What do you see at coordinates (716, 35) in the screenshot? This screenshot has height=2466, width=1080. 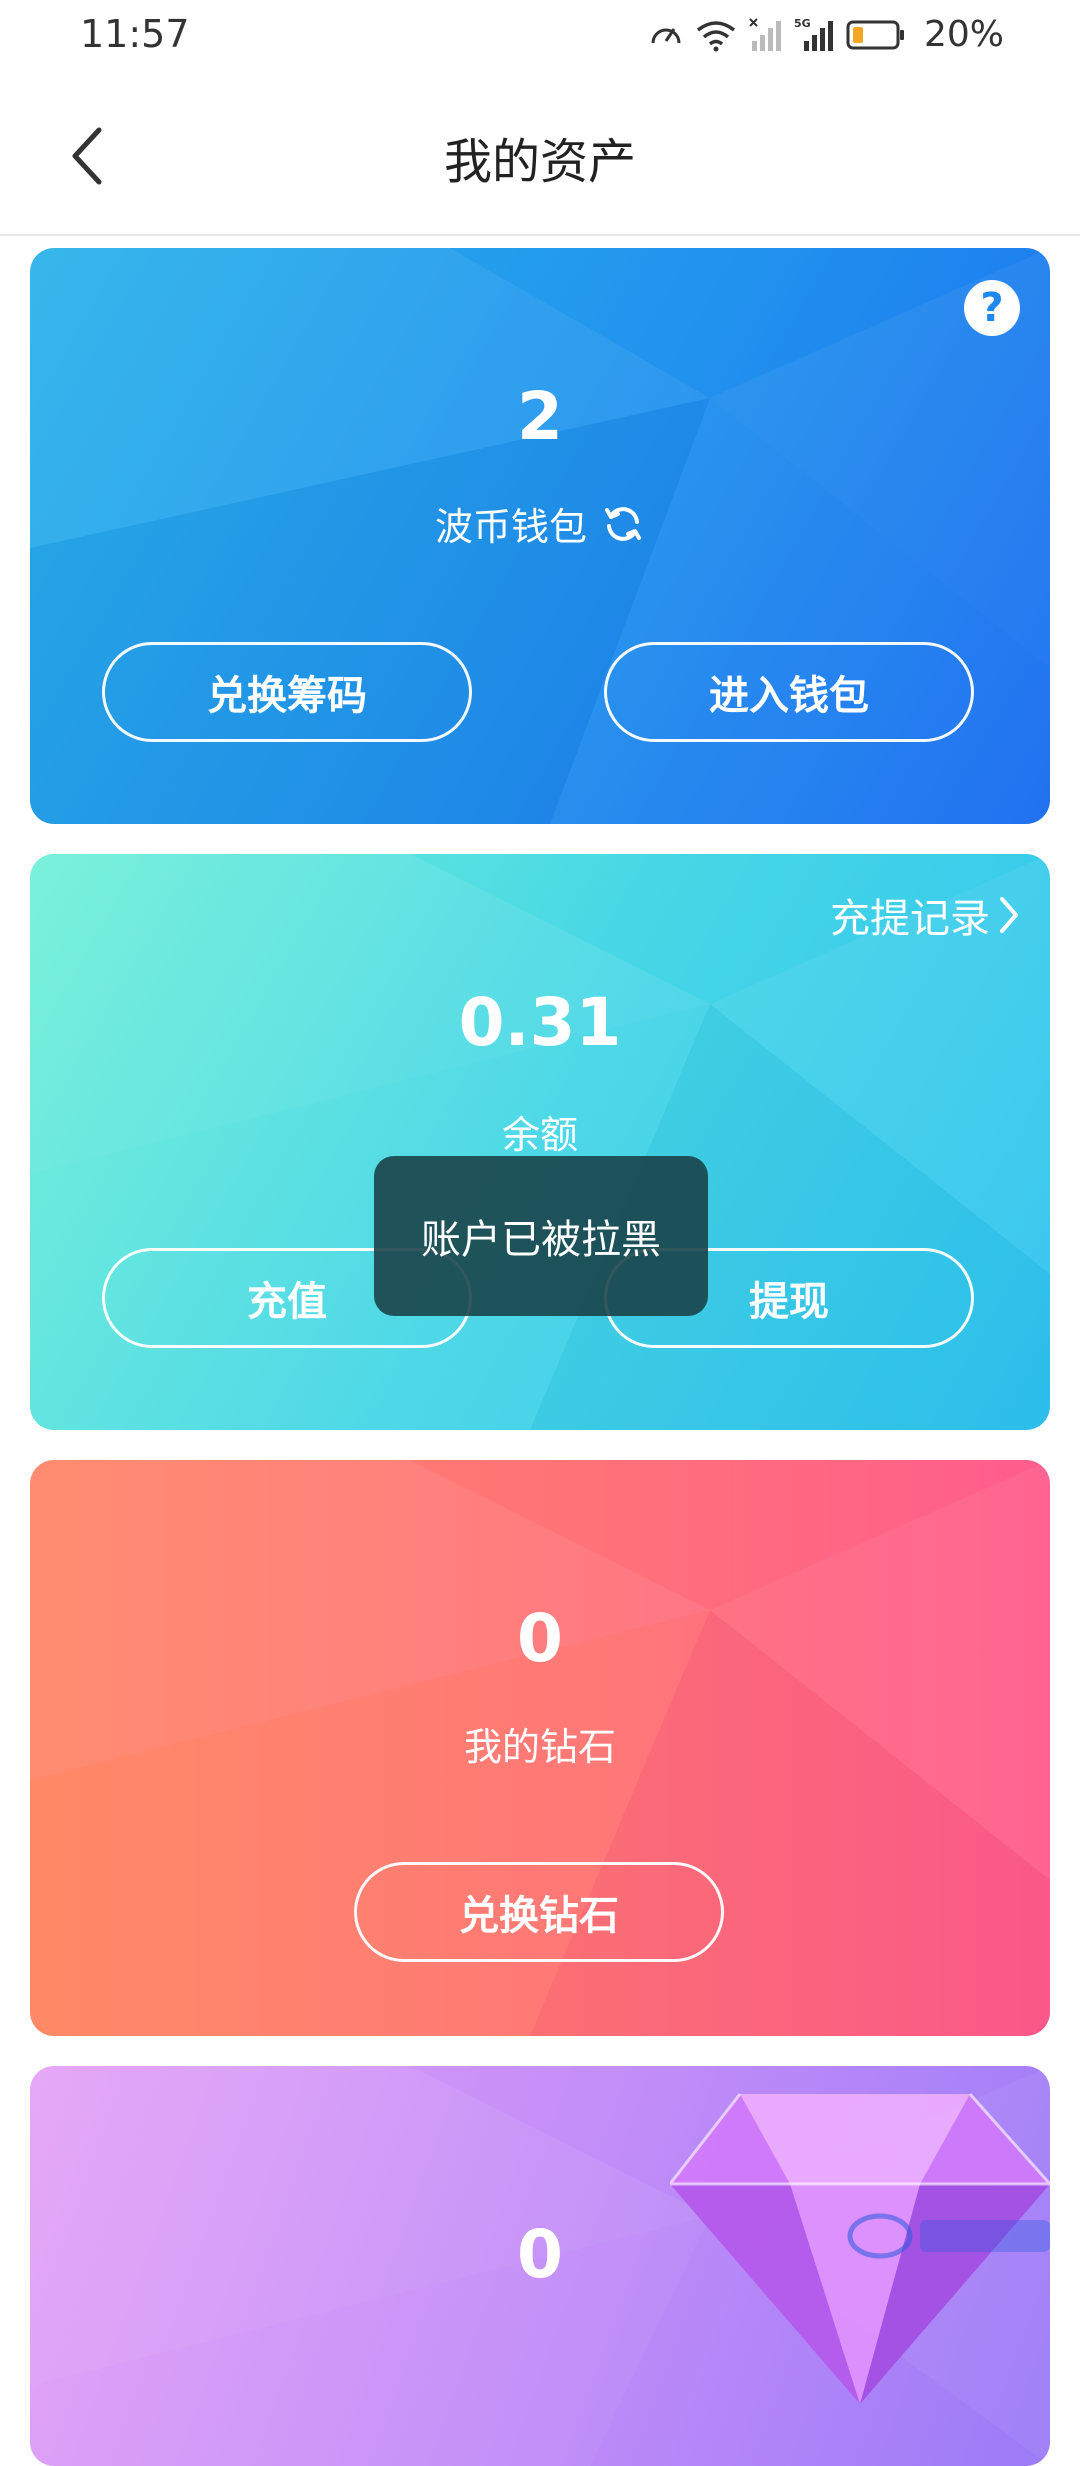 I see `wifi-icon` at bounding box center [716, 35].